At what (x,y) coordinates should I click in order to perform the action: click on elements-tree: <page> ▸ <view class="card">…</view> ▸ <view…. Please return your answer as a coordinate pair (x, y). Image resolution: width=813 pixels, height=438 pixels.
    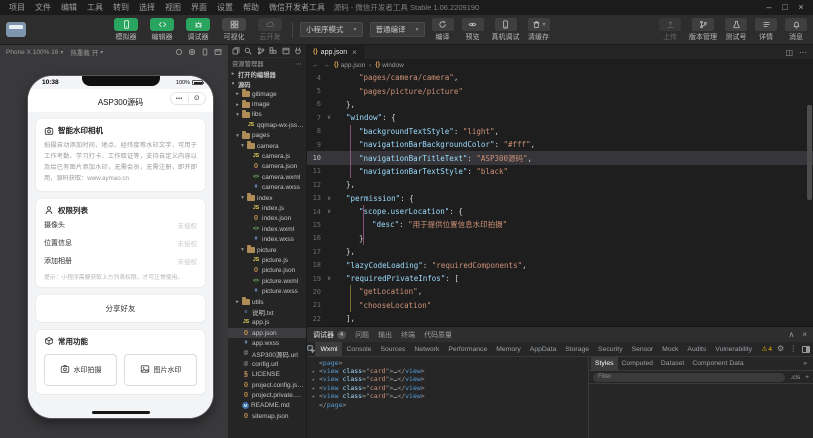
    Looking at the image, I should click on (447, 397).